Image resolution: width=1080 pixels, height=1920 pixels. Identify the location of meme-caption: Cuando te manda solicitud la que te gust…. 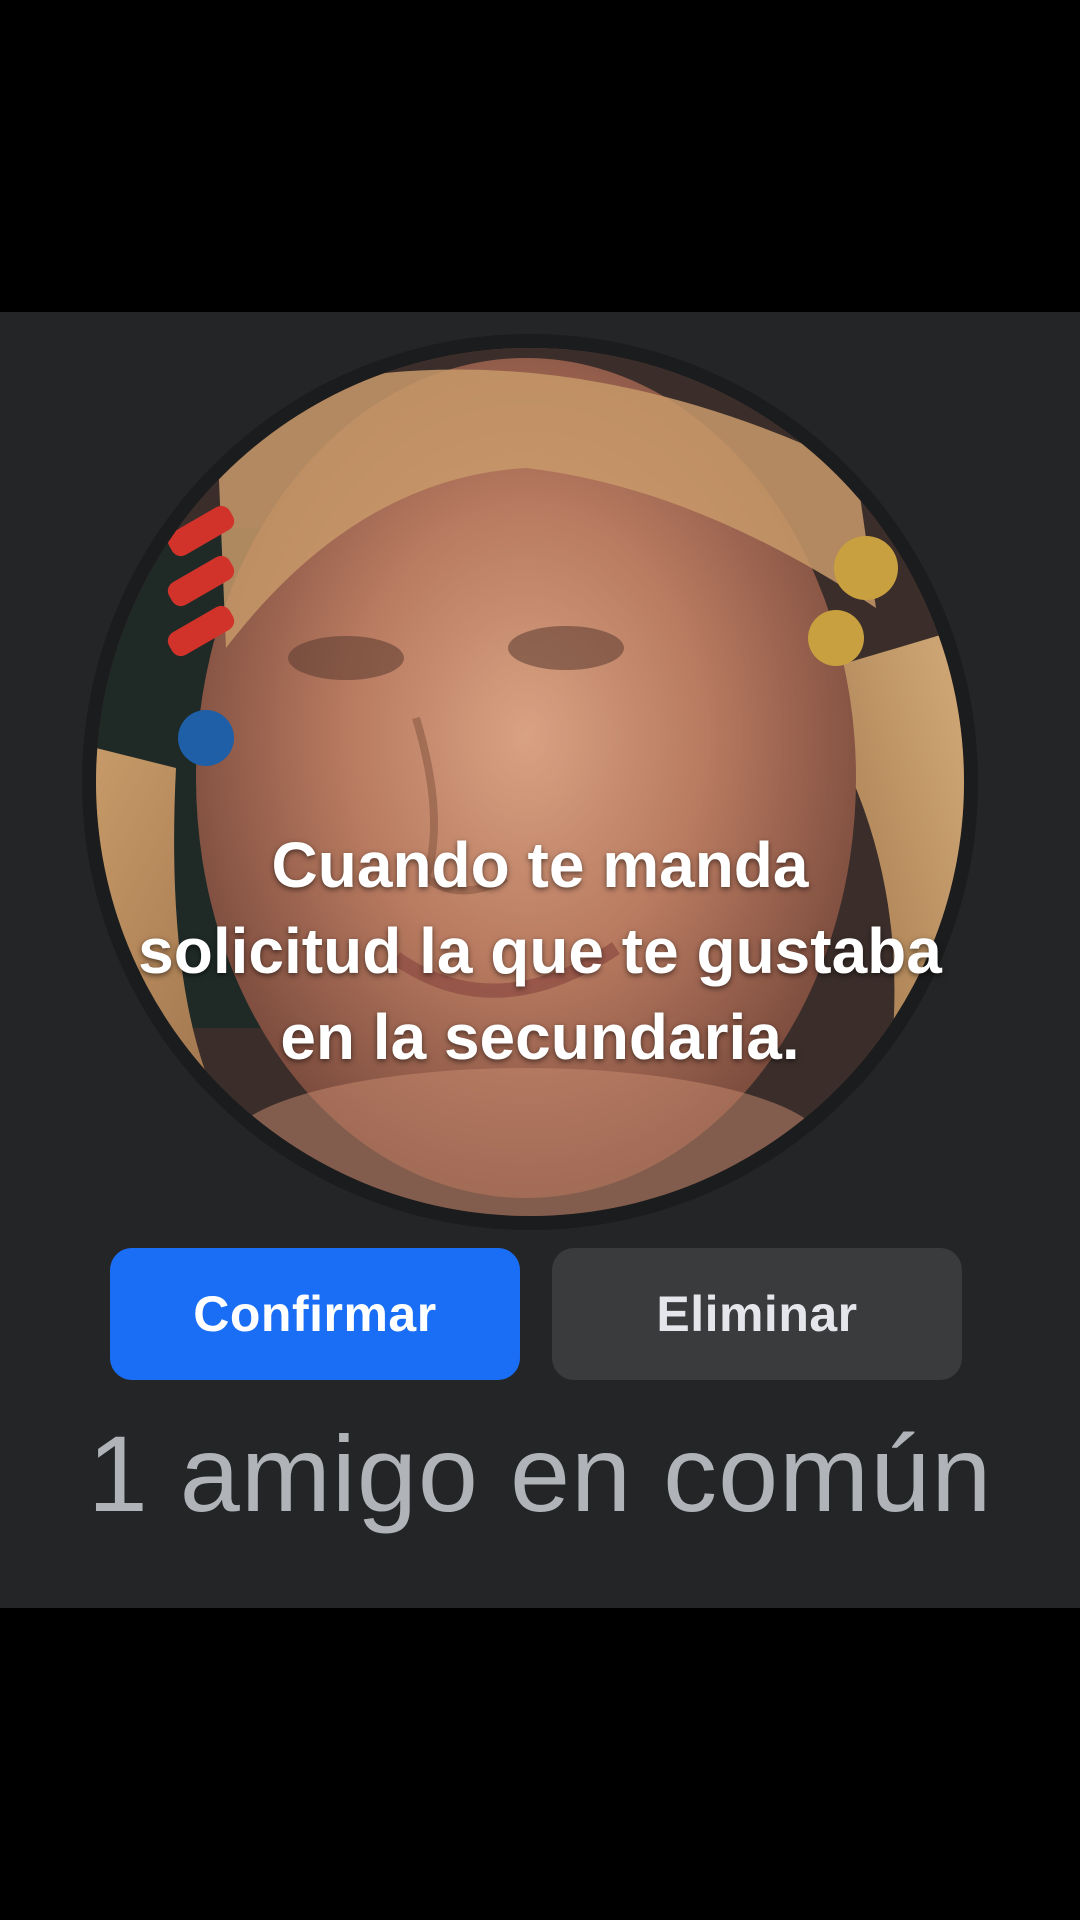
(540, 951).